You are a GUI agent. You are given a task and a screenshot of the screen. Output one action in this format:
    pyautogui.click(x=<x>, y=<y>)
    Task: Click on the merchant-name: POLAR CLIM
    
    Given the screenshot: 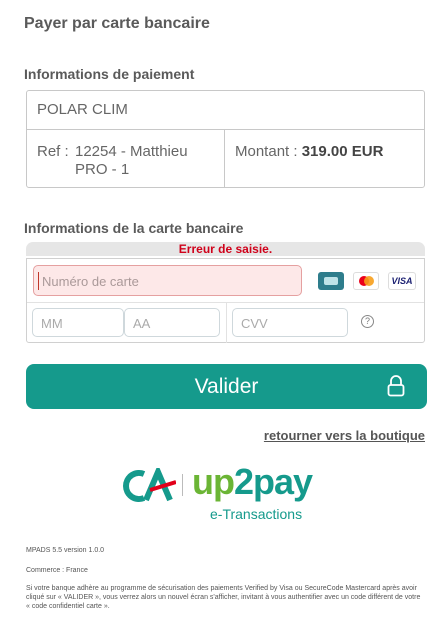 What is the action you would take?
    pyautogui.click(x=82, y=109)
    